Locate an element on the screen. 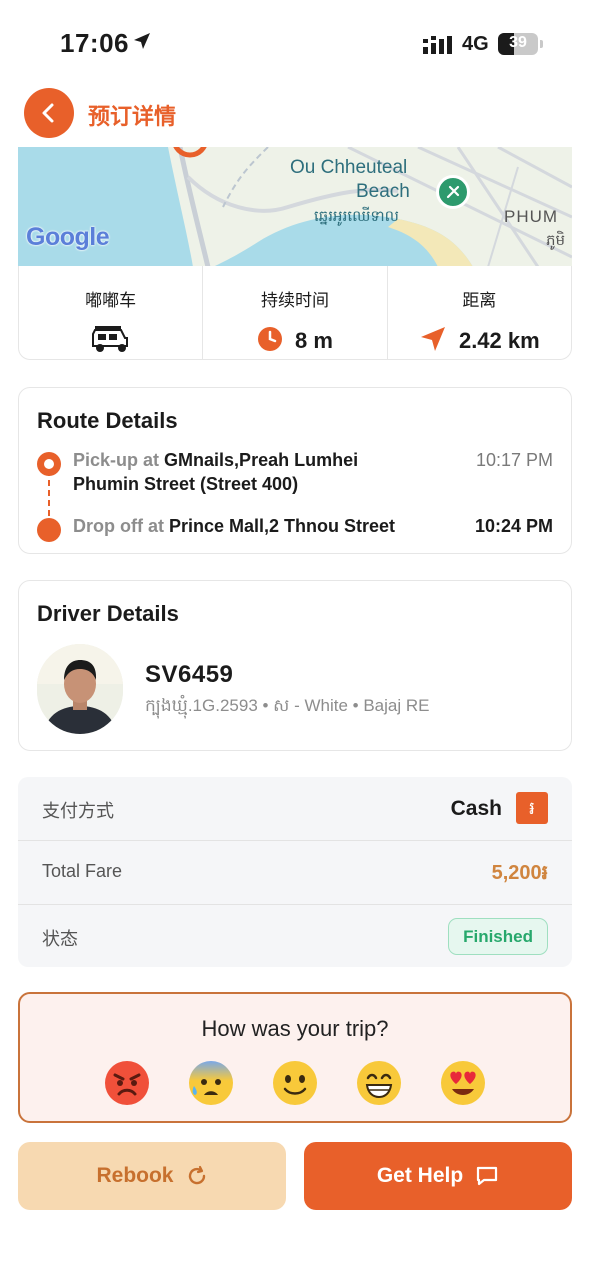  duration-label: 持续时间 is located at coordinates (294, 301).